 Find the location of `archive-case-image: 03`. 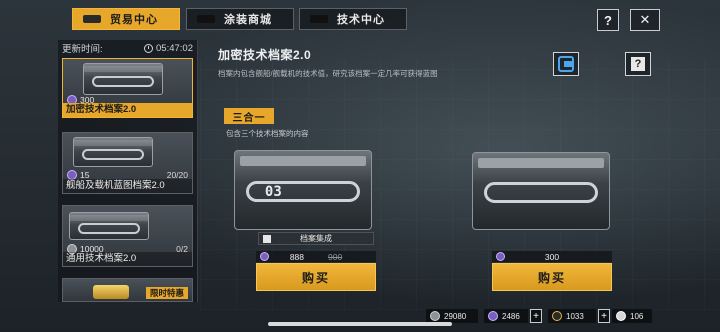

archive-case-image: 03 is located at coordinates (303, 190).